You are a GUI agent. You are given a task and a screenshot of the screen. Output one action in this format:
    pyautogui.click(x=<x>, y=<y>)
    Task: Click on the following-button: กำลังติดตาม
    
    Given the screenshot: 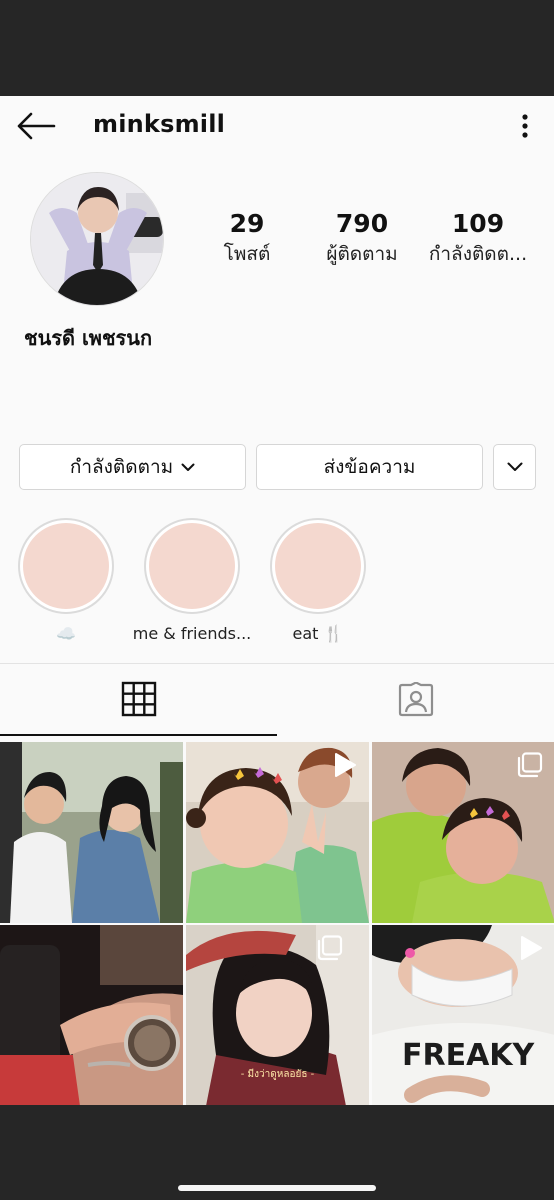 What is the action you would take?
    pyautogui.click(x=132, y=467)
    